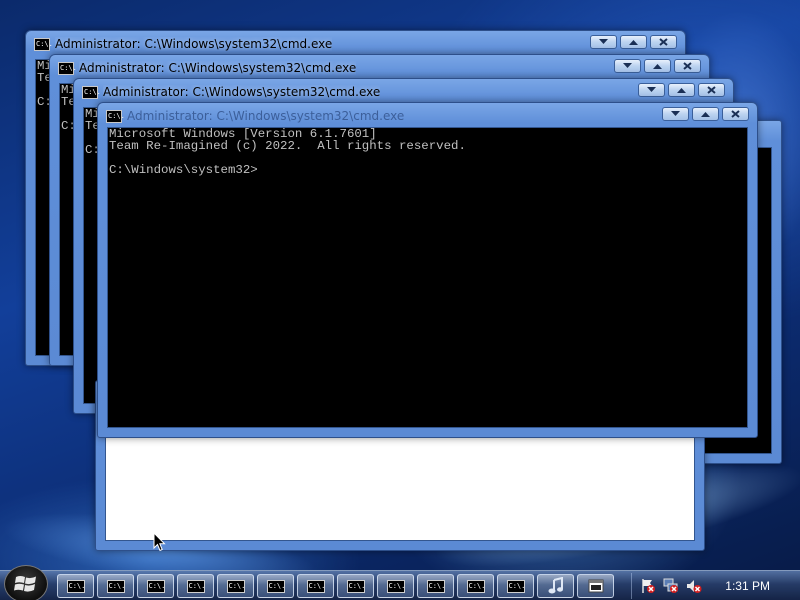 The image size is (800, 600). What do you see at coordinates (648, 586) in the screenshot?
I see `action-center-flag-icon` at bounding box center [648, 586].